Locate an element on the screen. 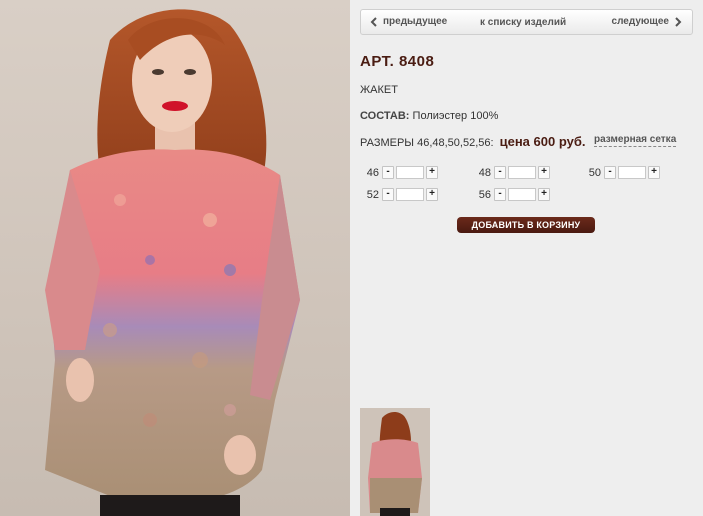 This screenshot has width=703, height=516. sizes-text: РАЗМЕРЫ 46,48,50,52,56: is located at coordinates (427, 143).